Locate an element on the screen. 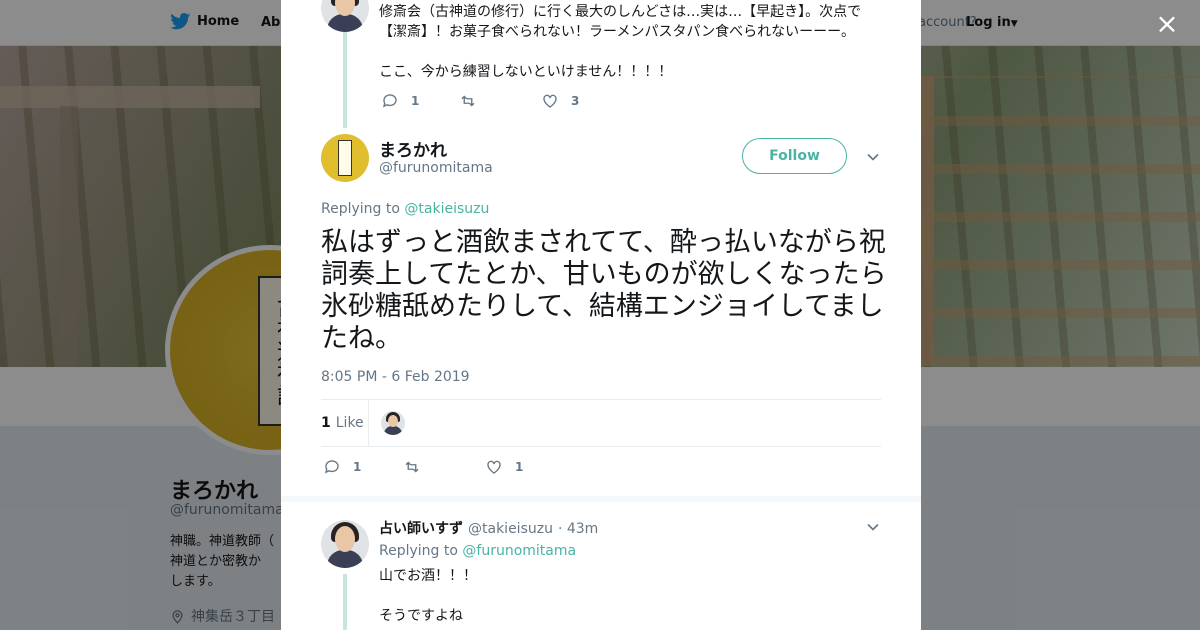  section-separator is located at coordinates (601, 499).